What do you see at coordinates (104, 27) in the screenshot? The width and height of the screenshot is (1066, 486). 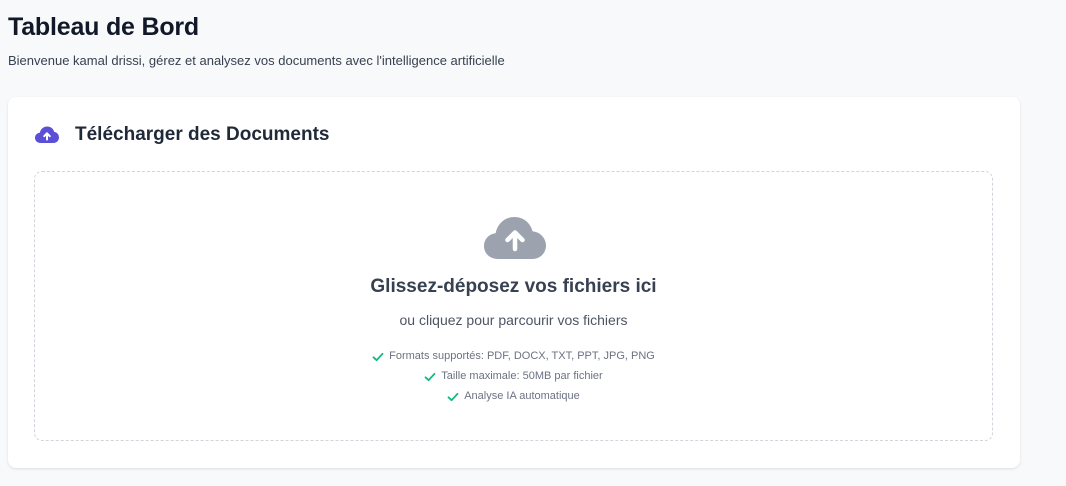 I see `page-title: Tableau de Bord` at bounding box center [104, 27].